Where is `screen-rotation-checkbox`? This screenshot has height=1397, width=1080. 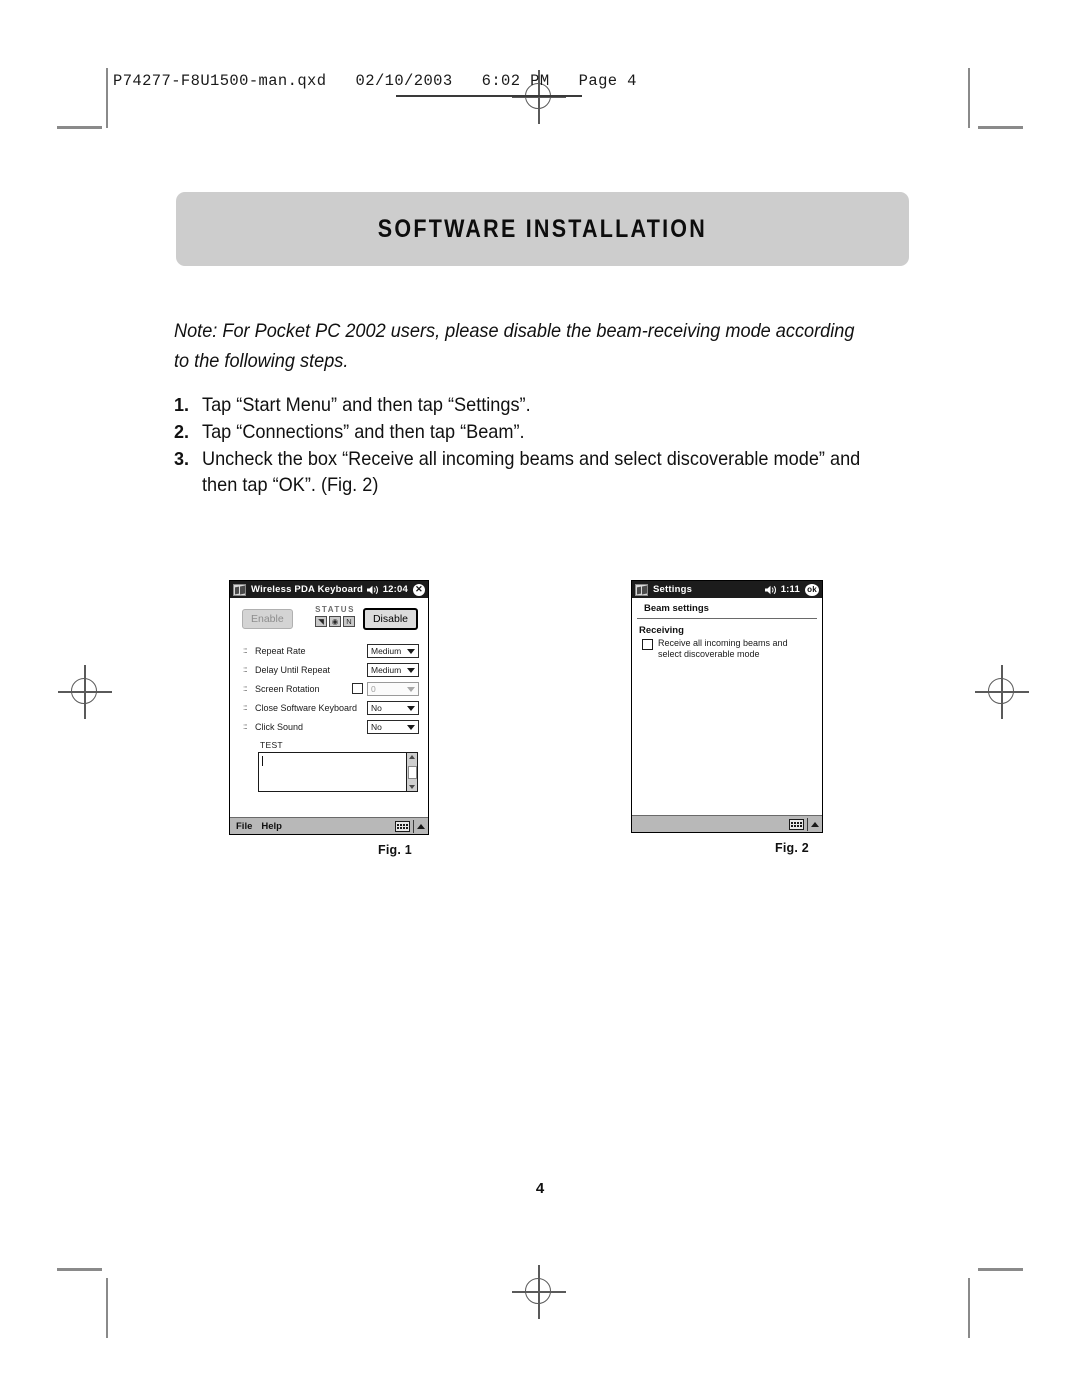 screen-rotation-checkbox is located at coordinates (357, 688).